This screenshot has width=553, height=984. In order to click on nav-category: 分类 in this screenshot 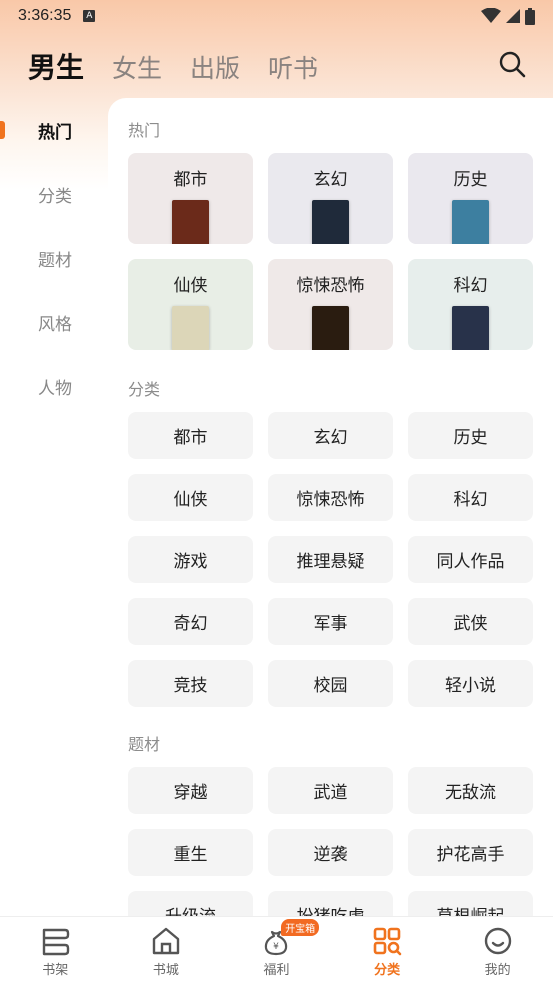, I will do `click(387, 950)`.